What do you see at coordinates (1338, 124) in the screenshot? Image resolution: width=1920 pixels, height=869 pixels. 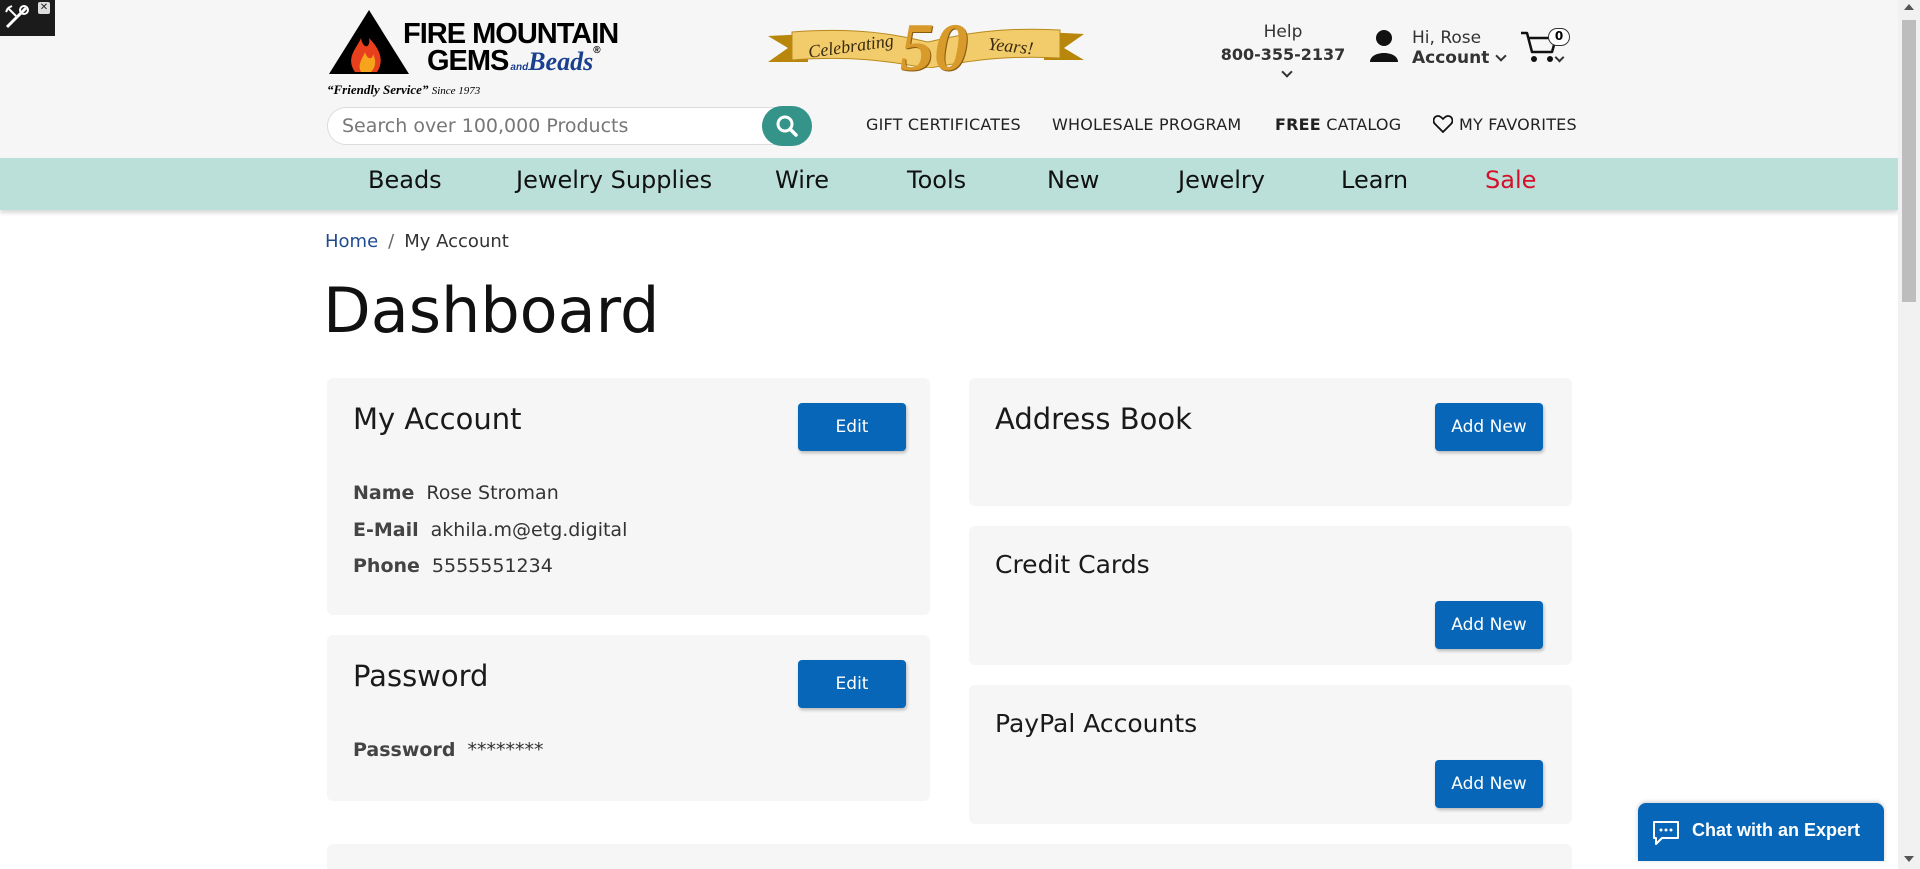 I see `free-catalog-link: FREE CATALOG` at bounding box center [1338, 124].